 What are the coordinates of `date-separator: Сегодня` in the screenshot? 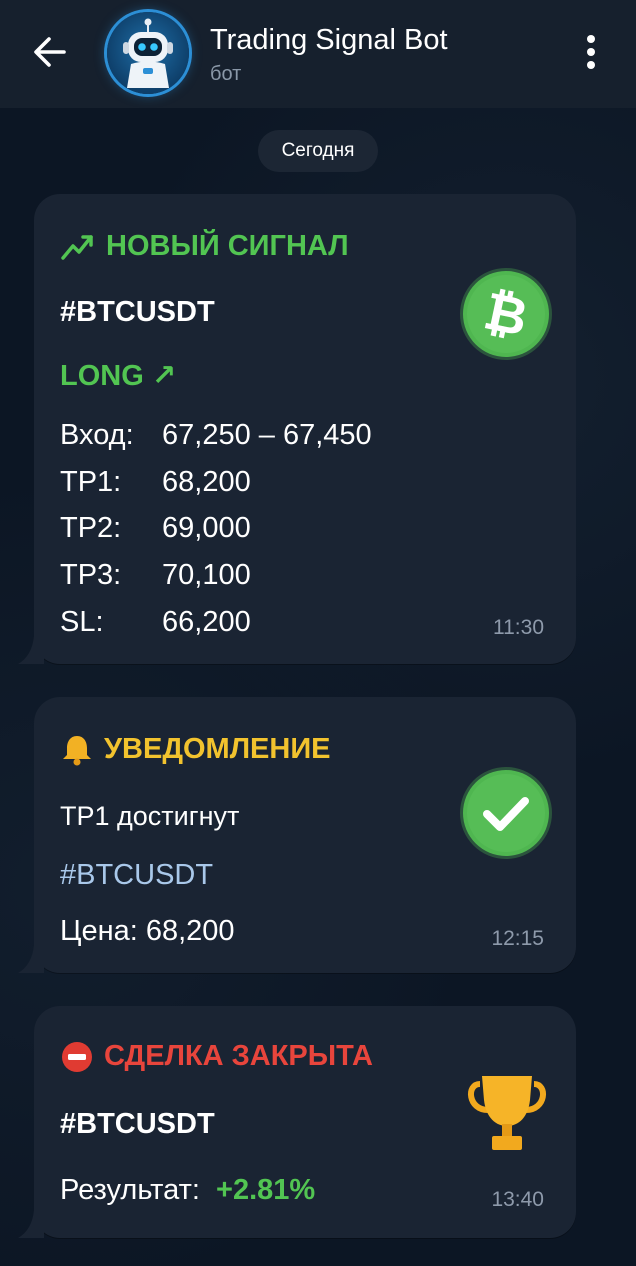 It's located at (318, 151).